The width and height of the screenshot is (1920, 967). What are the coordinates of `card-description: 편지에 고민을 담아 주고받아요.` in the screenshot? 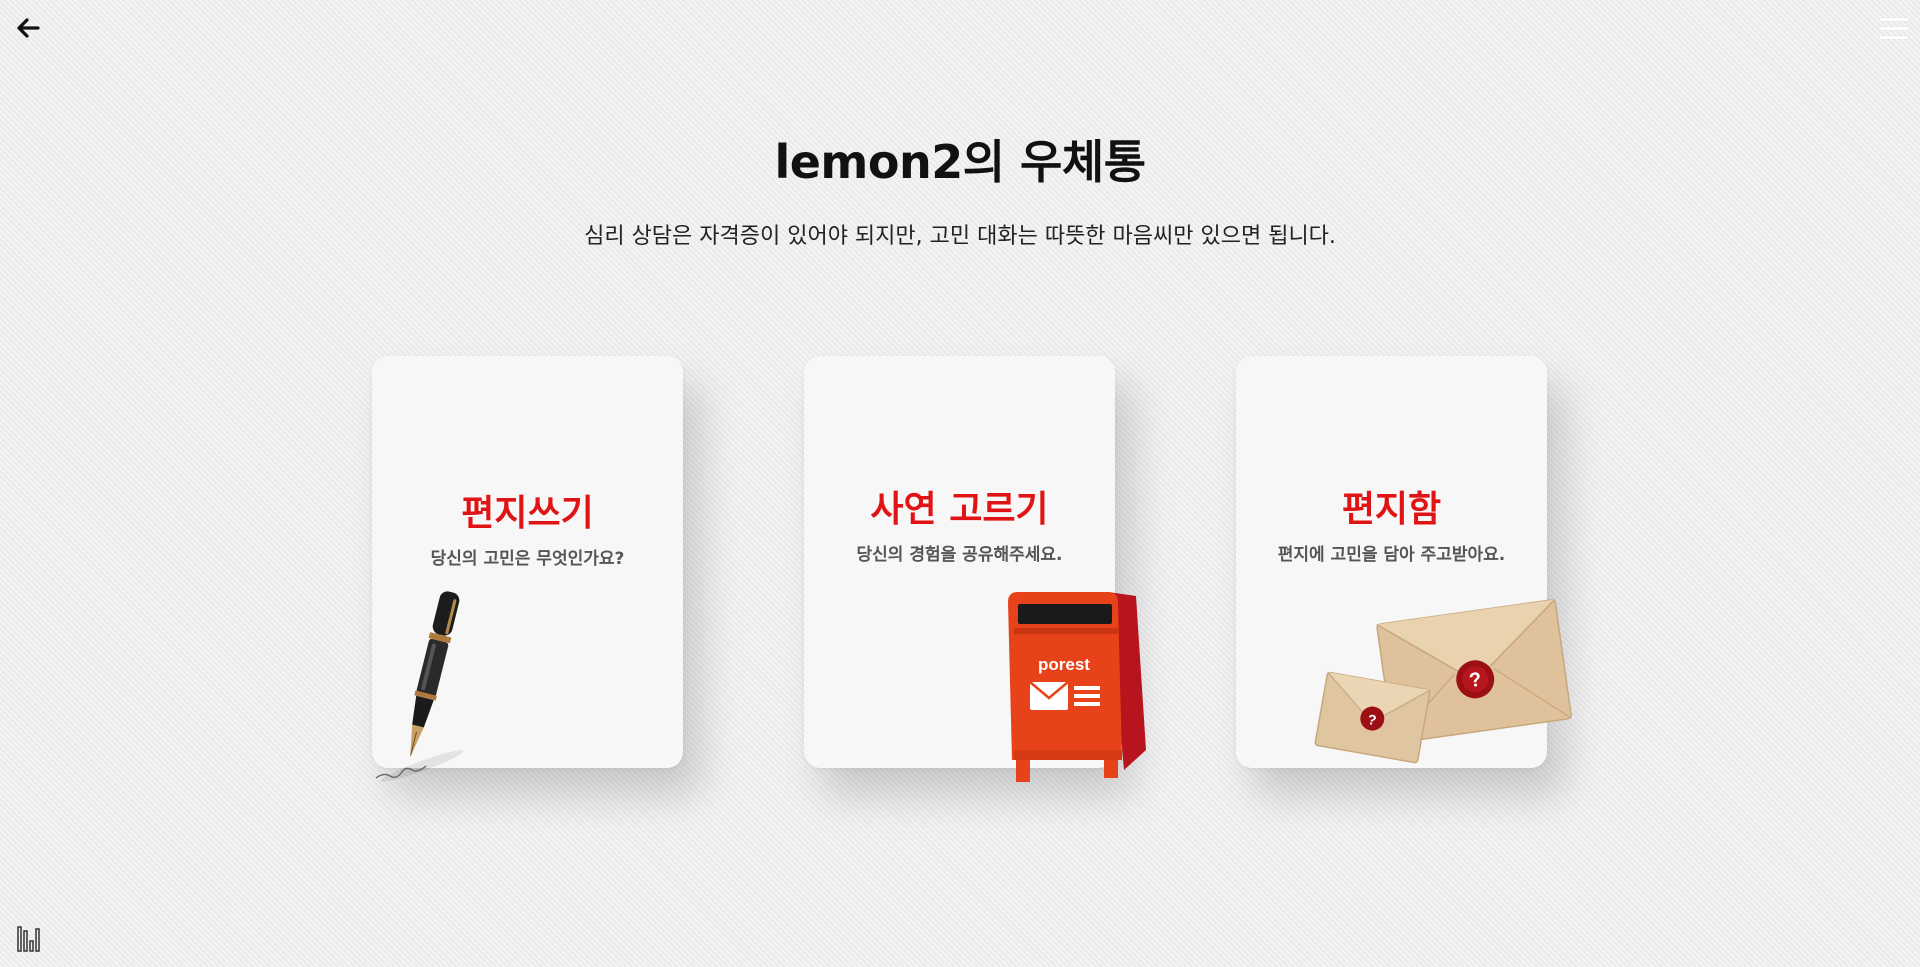 It's located at (1391, 555).